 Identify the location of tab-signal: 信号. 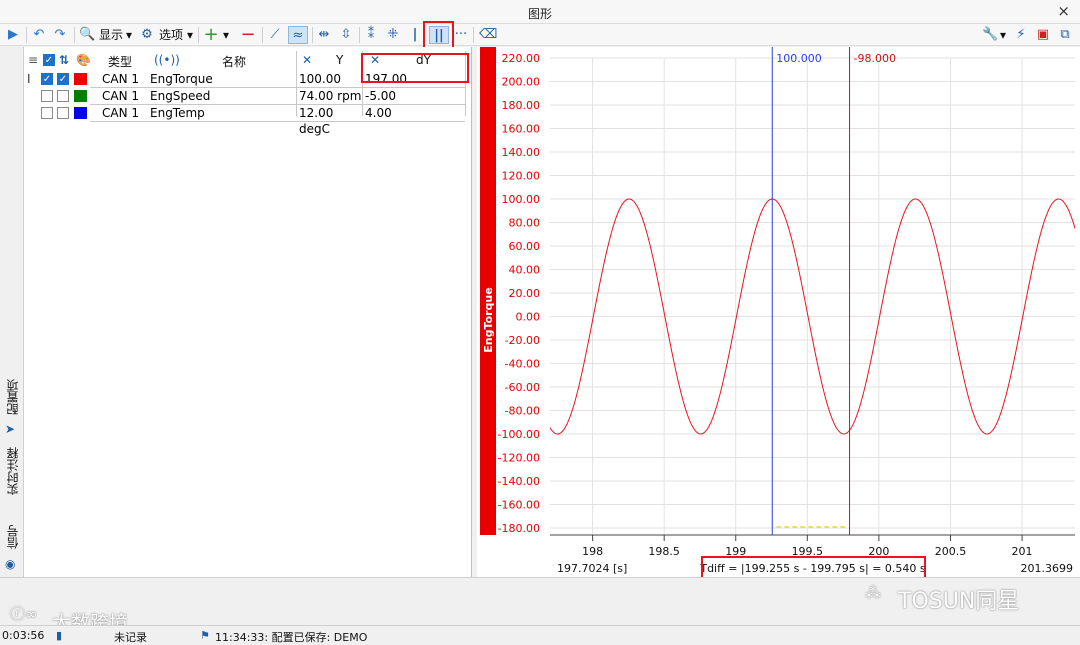
(12, 537).